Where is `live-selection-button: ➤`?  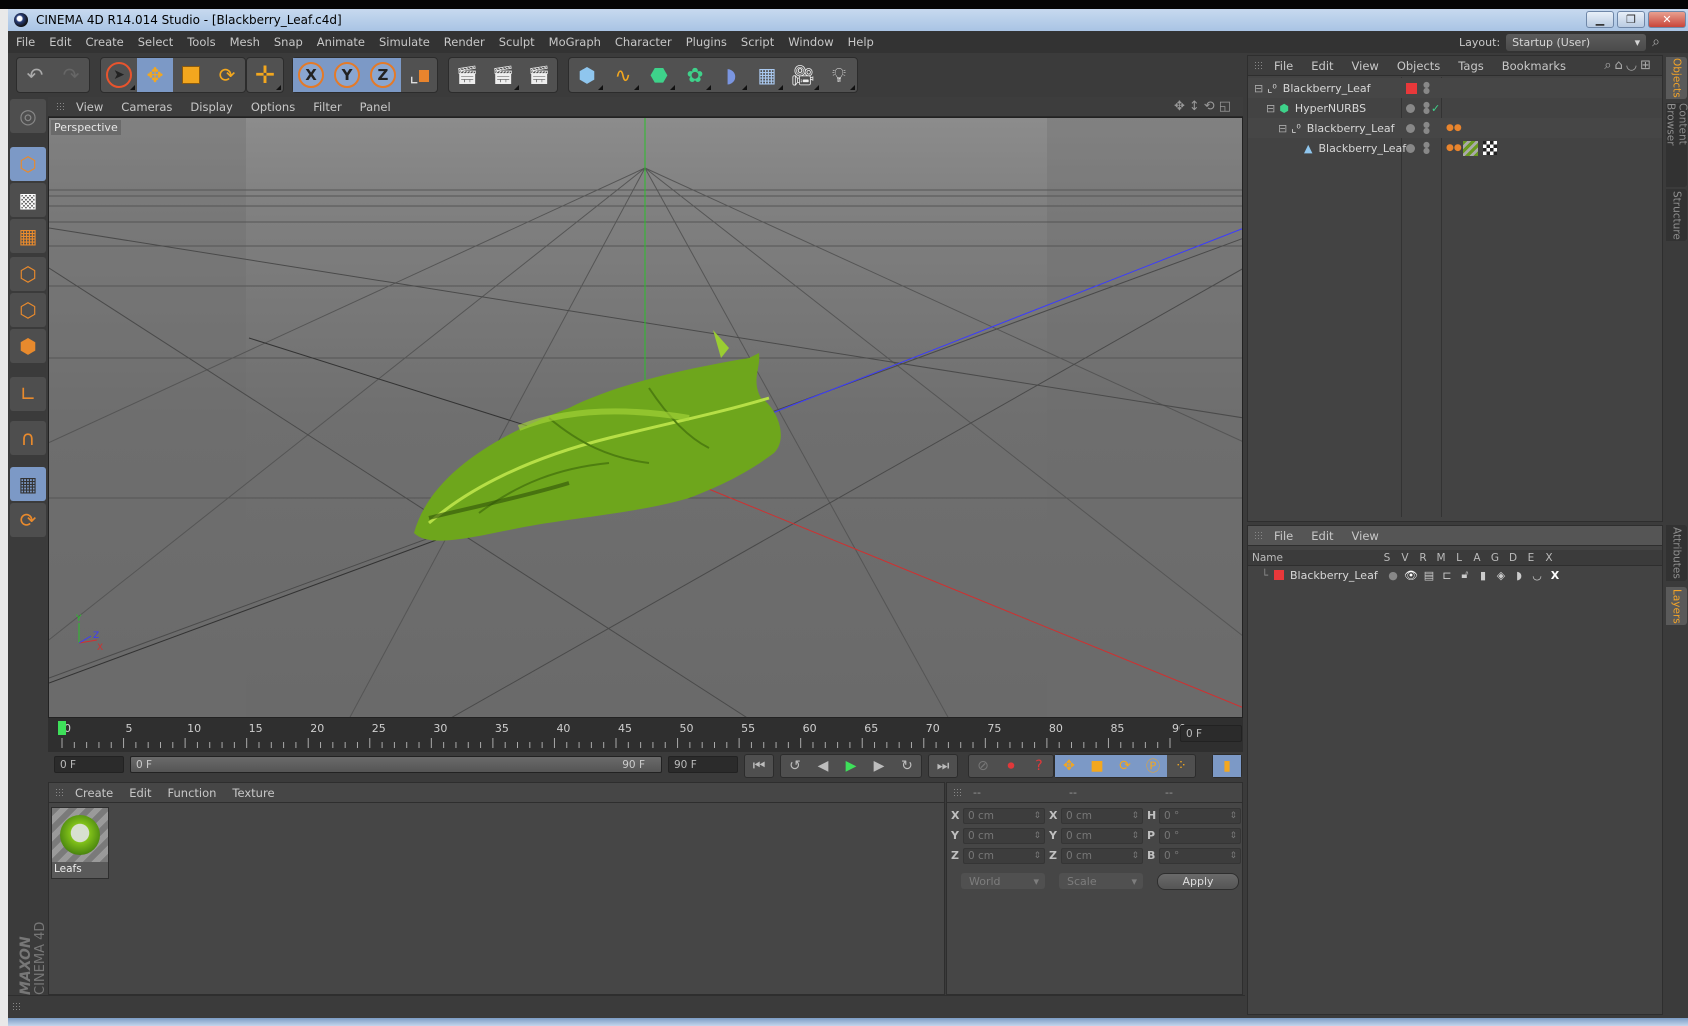
live-selection-button: ➤ is located at coordinates (119, 75).